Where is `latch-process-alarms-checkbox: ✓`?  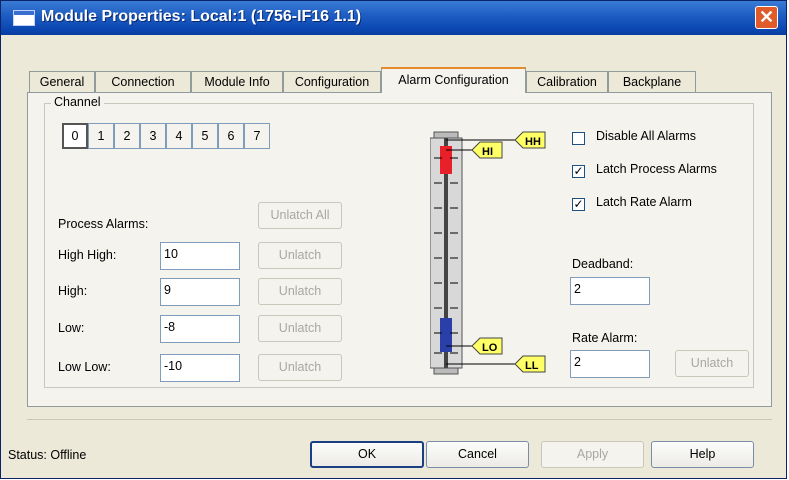
latch-process-alarms-checkbox: ✓ is located at coordinates (578, 171).